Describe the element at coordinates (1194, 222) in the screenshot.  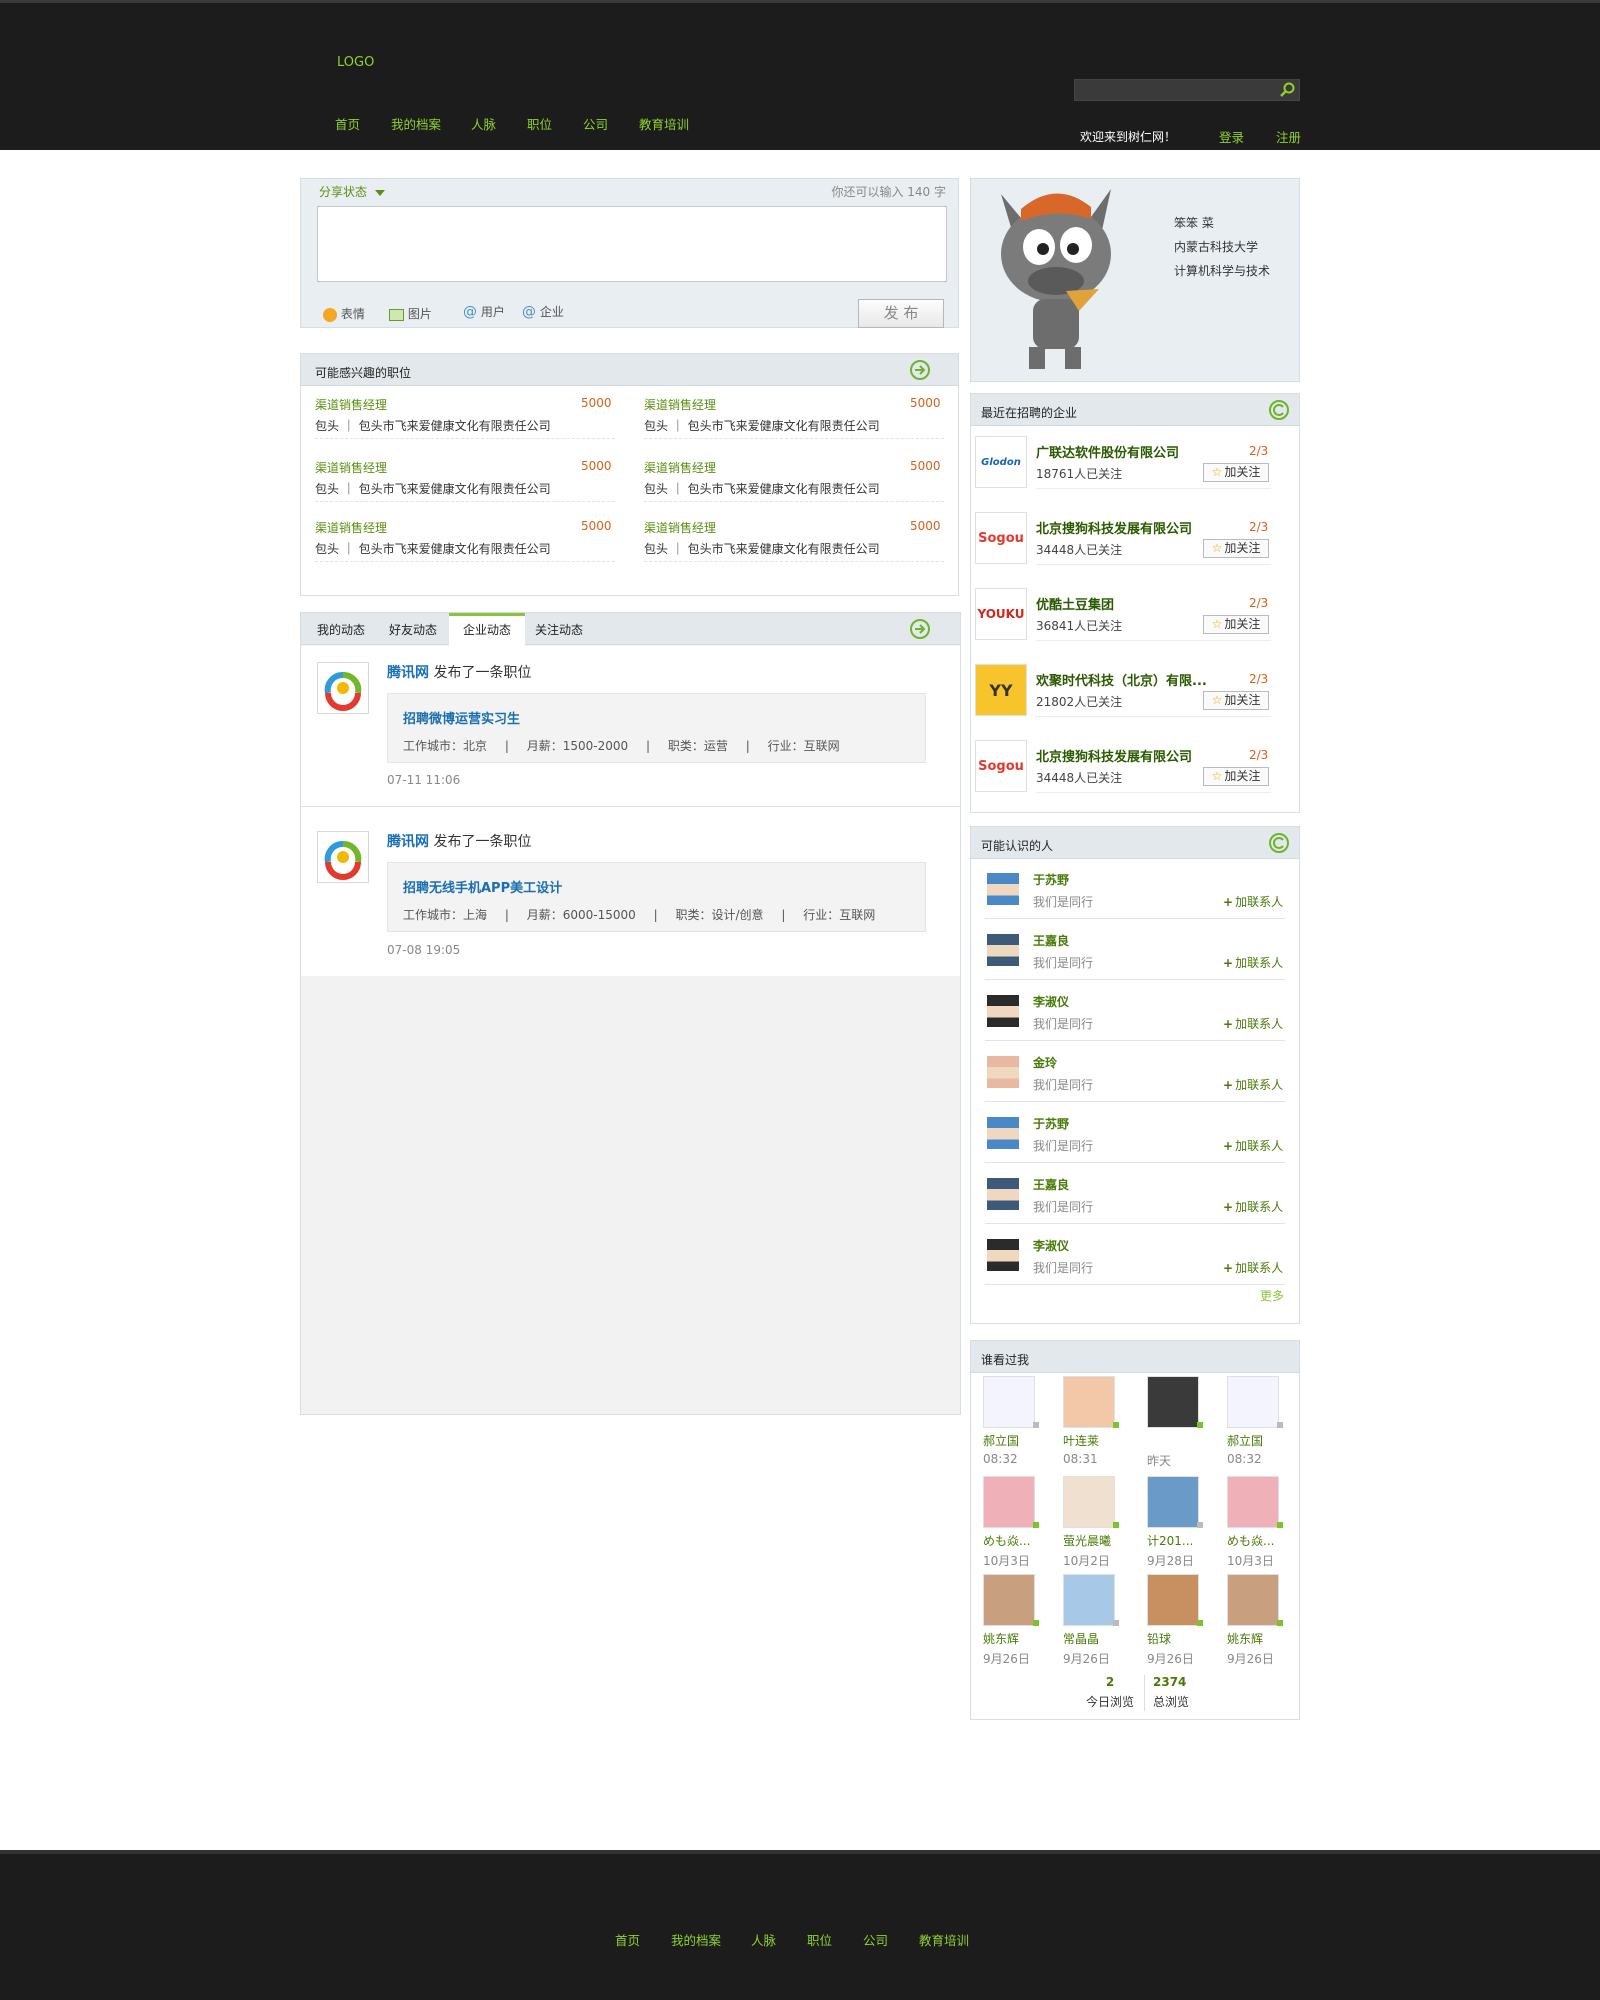
I see `profile-name: 笨笨 菜` at that location.